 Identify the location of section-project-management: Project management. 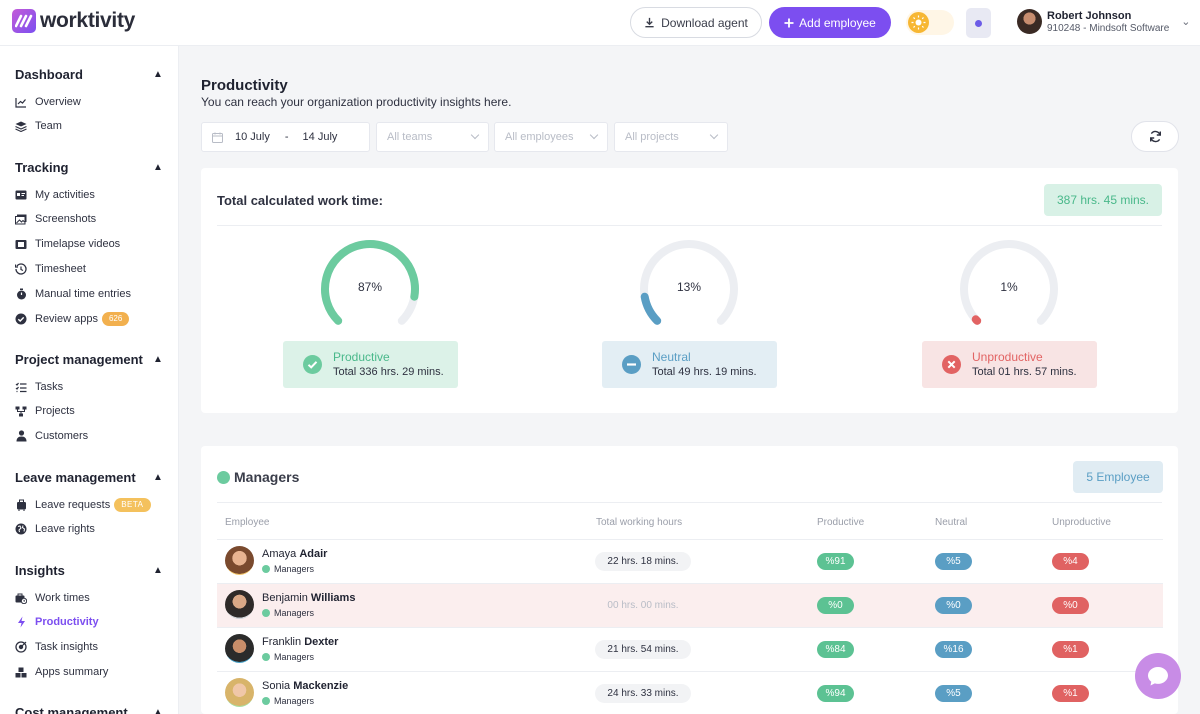
(79, 359).